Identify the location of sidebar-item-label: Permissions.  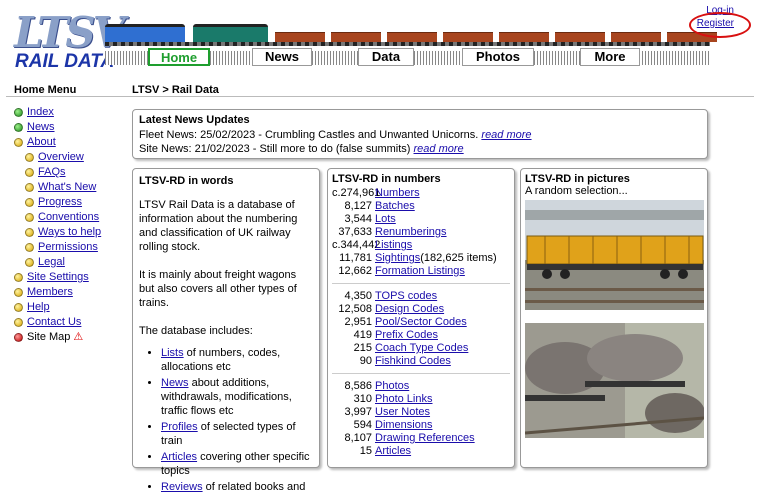
(68, 247).